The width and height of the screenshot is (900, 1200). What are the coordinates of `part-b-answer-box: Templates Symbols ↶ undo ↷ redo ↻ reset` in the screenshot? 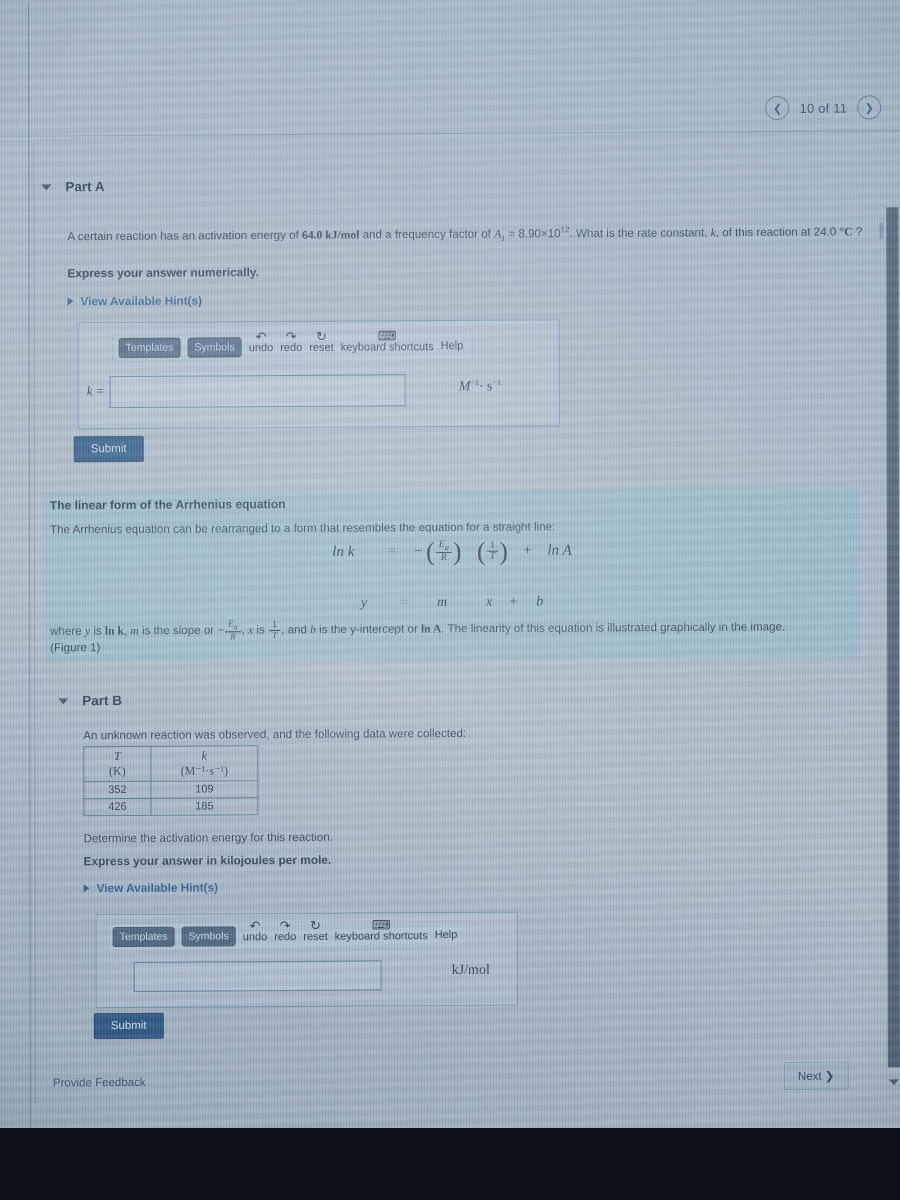 It's located at (306, 960).